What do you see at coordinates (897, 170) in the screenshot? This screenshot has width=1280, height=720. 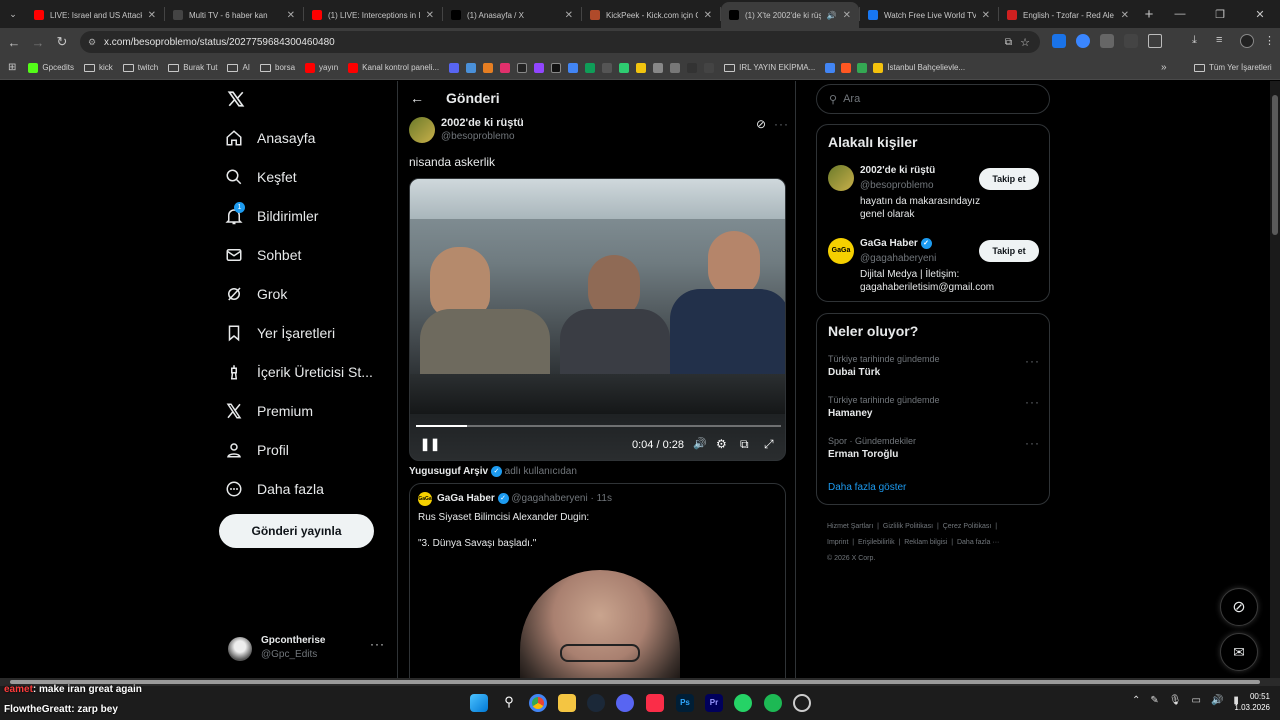 I see `related-name-1: 2002'de ki rüştü` at bounding box center [897, 170].